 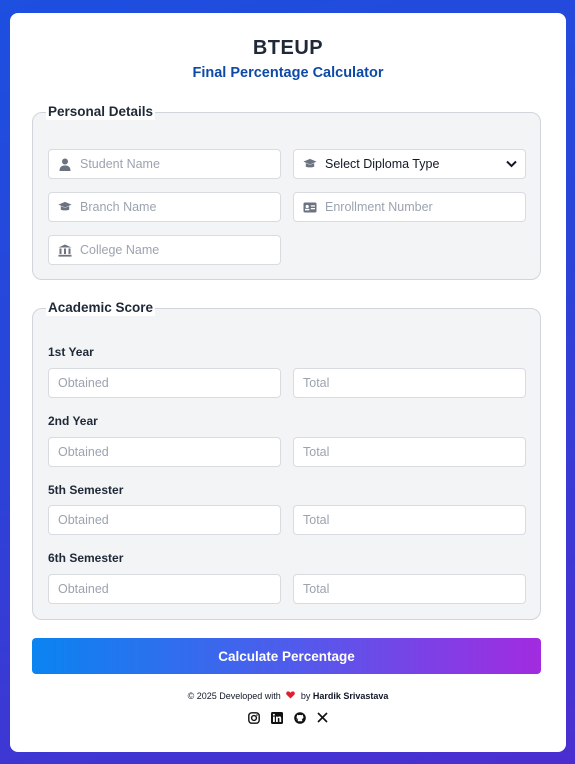 I want to click on university-icon, so click(x=65, y=250).